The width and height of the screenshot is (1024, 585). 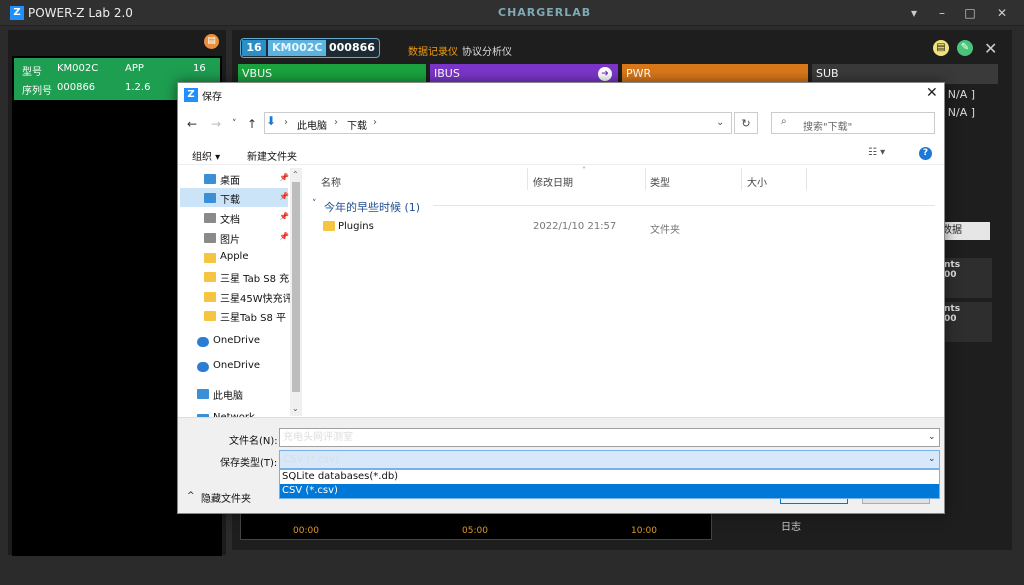 I want to click on up-arrow-icon: ↑, so click(x=252, y=124).